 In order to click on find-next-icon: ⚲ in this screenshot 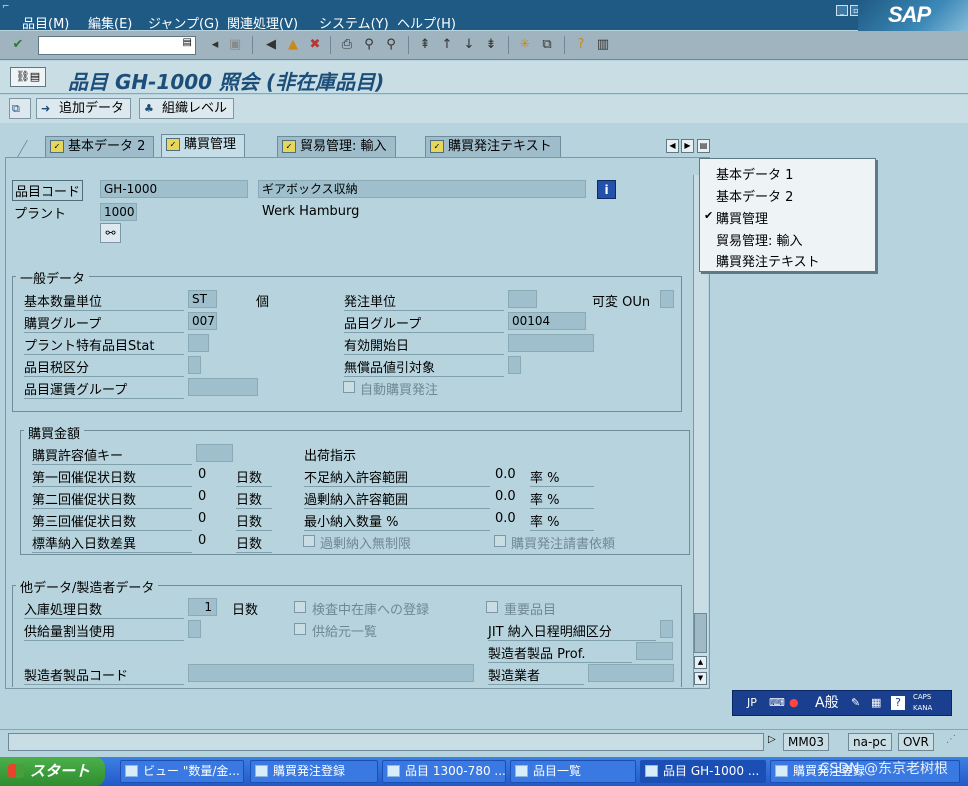, I will do `click(391, 45)`.